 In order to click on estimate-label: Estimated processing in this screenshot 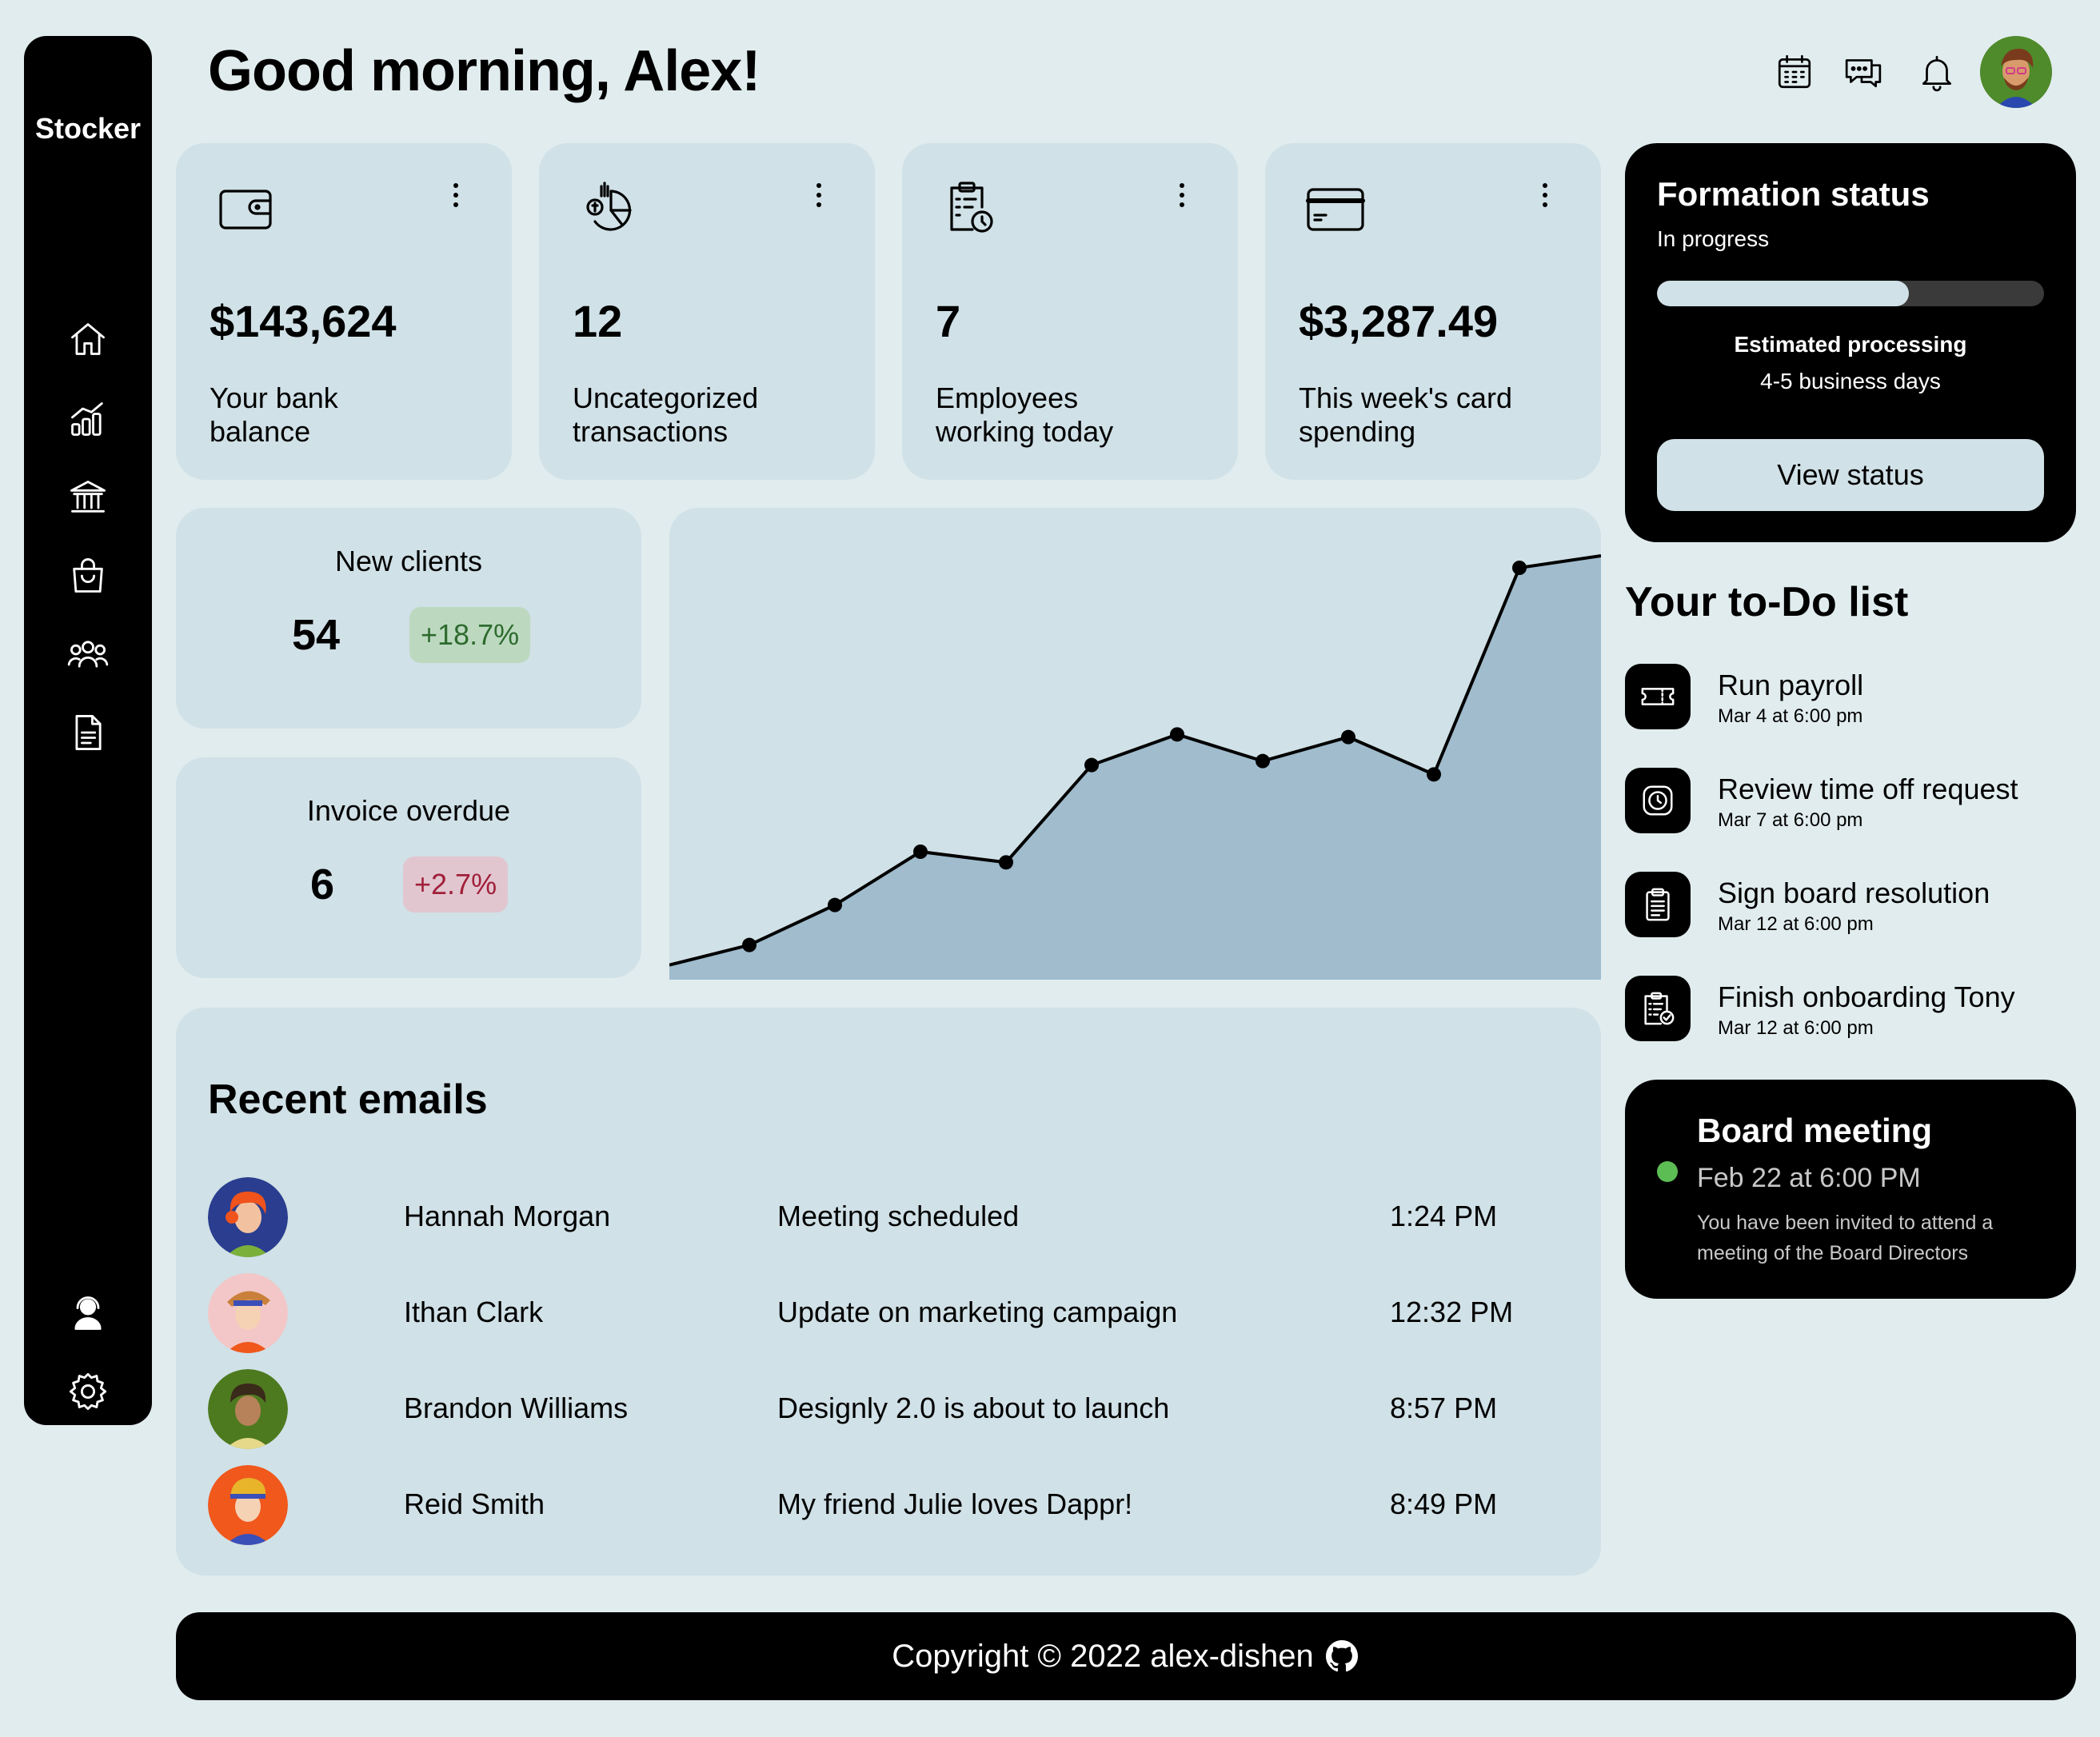, I will do `click(1851, 344)`.